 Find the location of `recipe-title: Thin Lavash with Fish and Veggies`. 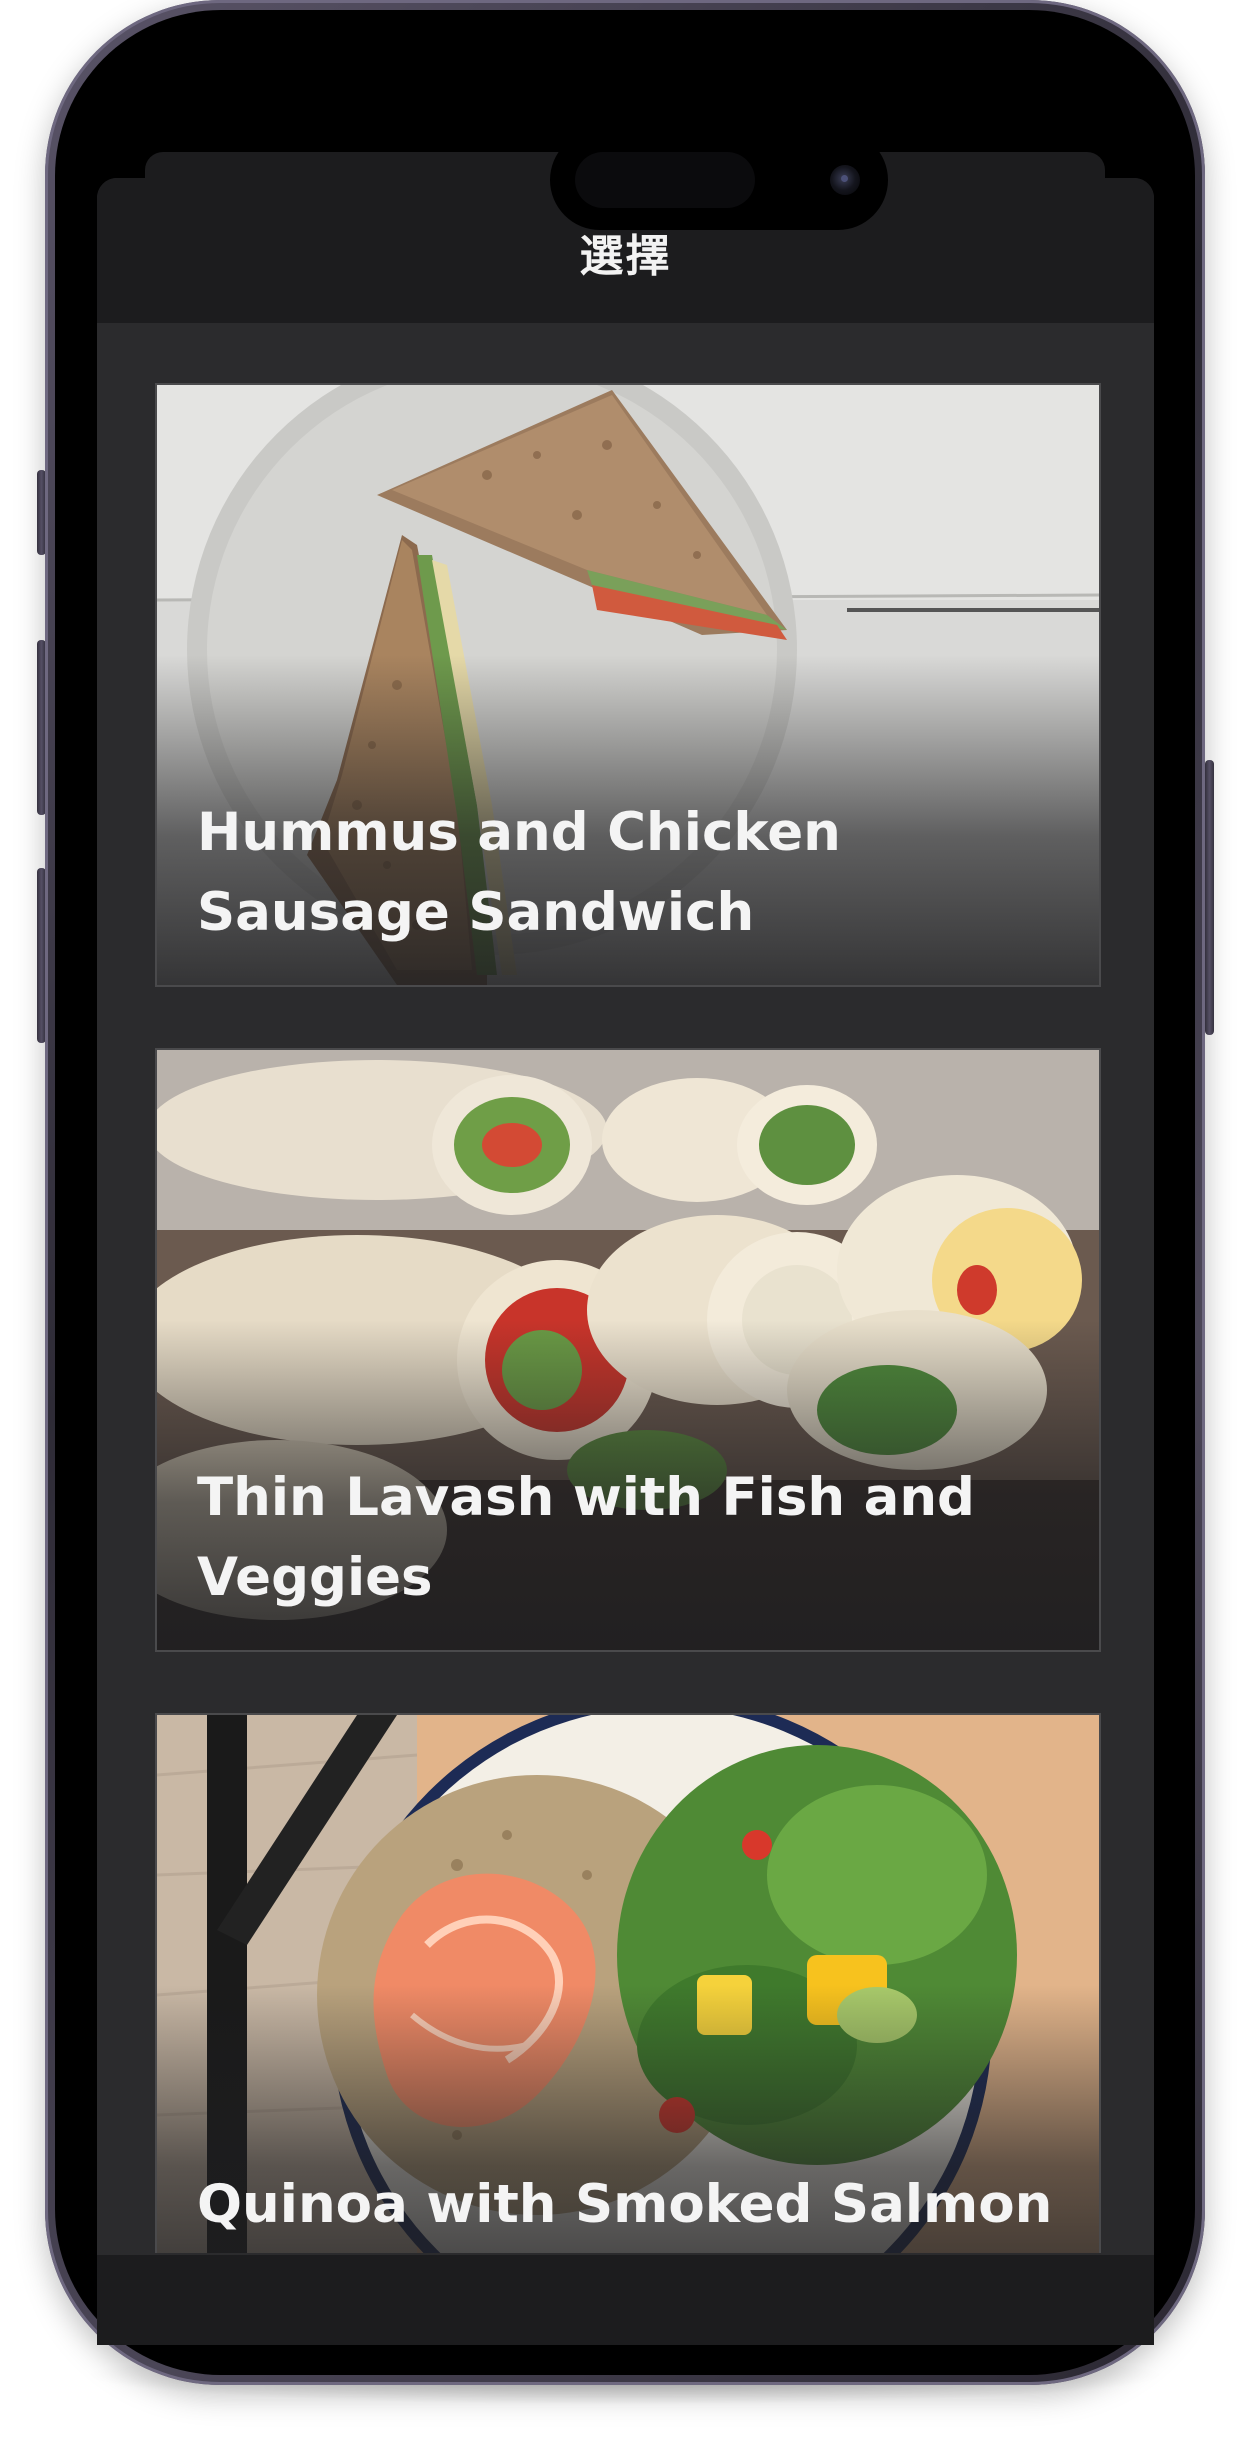

recipe-title: Thin Lavash with Fish and Veggies is located at coordinates (586, 1537).